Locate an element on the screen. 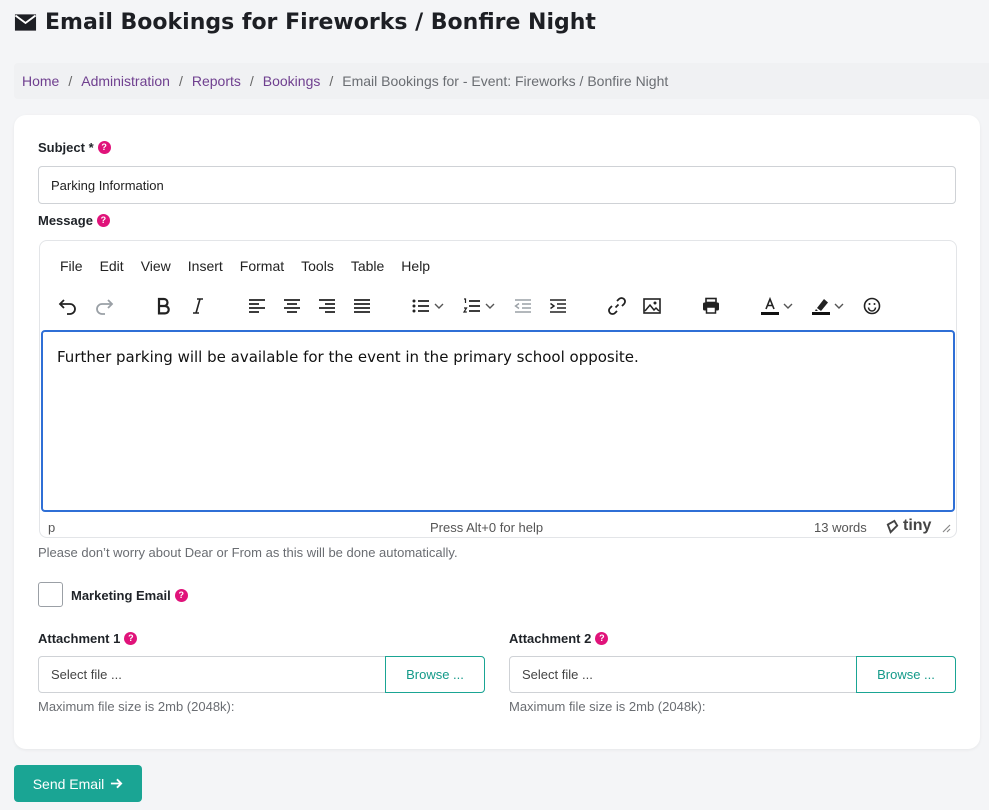 The width and height of the screenshot is (989, 810). editor-toolbar is located at coordinates (496, 306).